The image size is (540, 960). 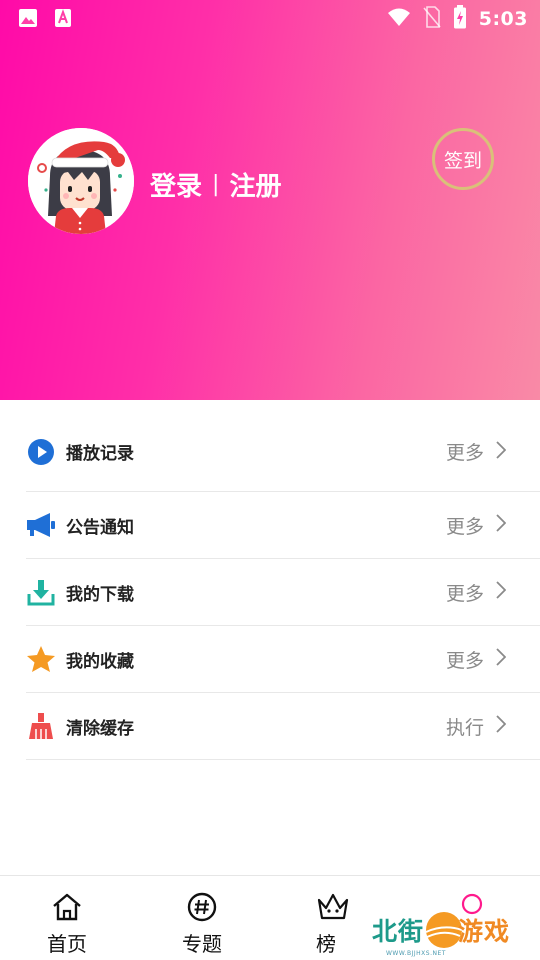 I want to click on avatar-girl-icon, so click(x=81, y=181).